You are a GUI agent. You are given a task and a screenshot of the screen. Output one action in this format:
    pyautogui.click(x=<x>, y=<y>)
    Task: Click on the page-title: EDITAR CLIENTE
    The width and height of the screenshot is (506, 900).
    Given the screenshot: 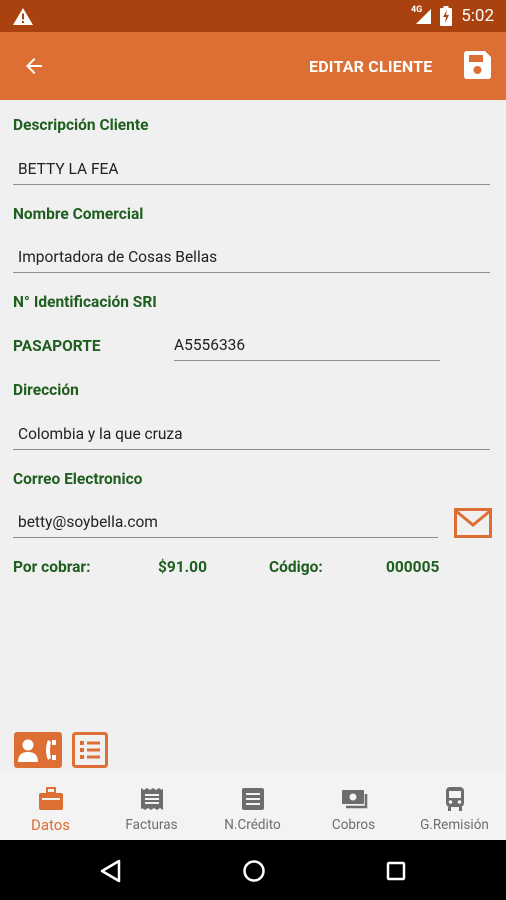 What is the action you would take?
    pyautogui.click(x=371, y=66)
    